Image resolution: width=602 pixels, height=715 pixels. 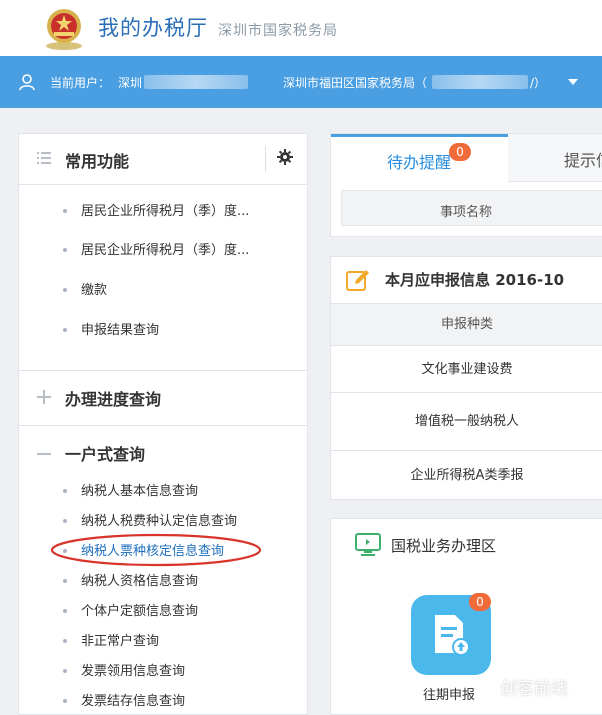 What do you see at coordinates (466, 421) in the screenshot?
I see `declaration-row: 增值税一般纳税人` at bounding box center [466, 421].